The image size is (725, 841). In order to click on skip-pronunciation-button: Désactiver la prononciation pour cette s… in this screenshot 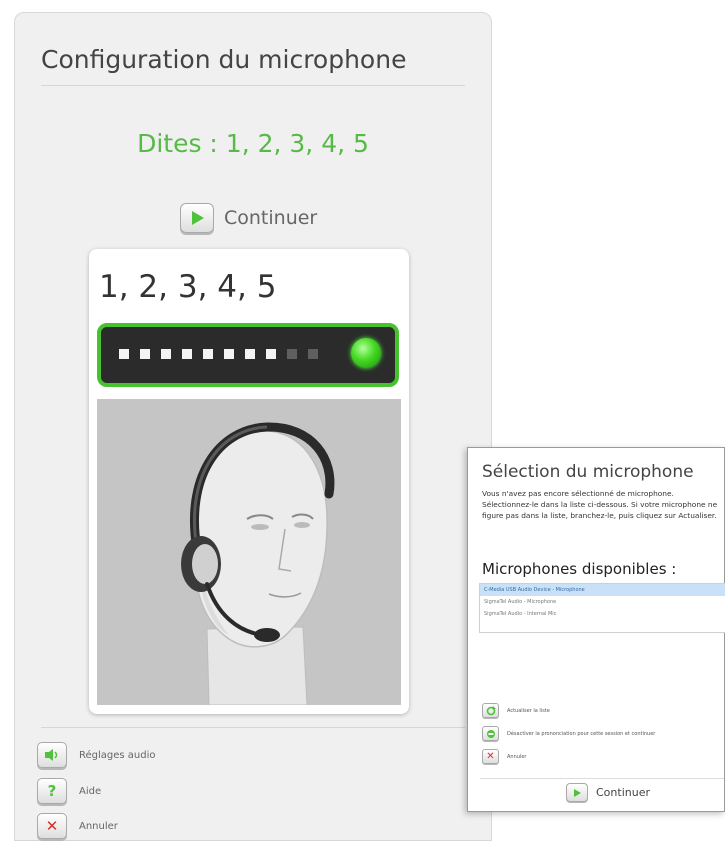, I will do `click(568, 733)`.